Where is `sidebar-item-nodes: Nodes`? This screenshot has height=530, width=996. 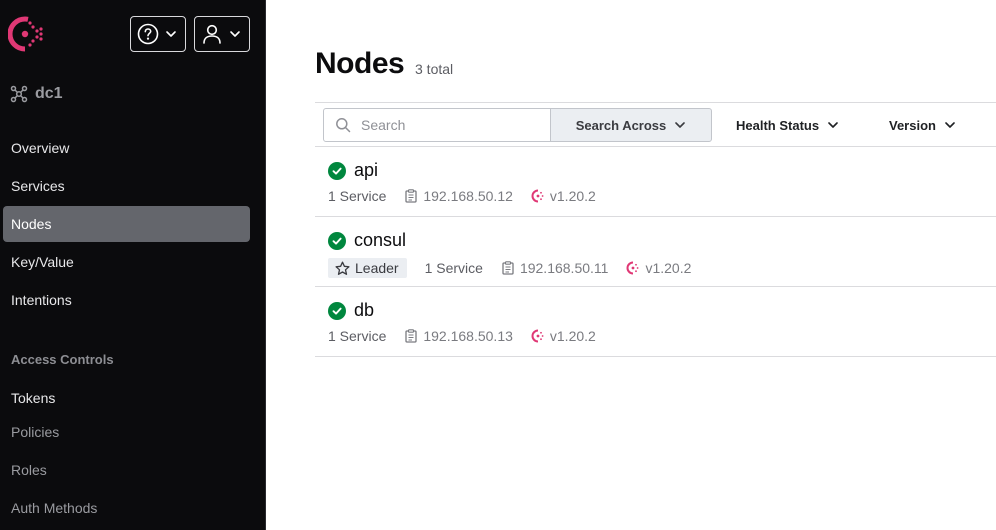
sidebar-item-nodes: Nodes is located at coordinates (126, 224).